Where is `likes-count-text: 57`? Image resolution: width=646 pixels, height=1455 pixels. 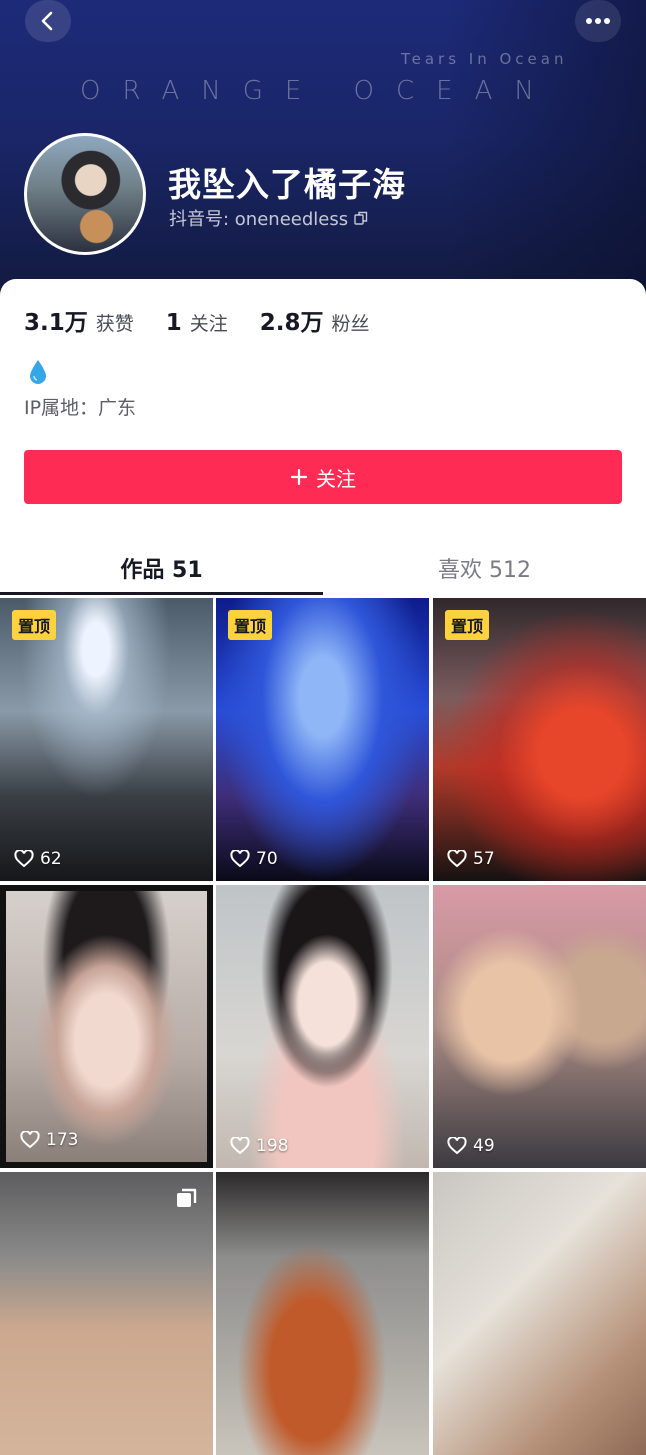
likes-count-text: 57 is located at coordinates (484, 859).